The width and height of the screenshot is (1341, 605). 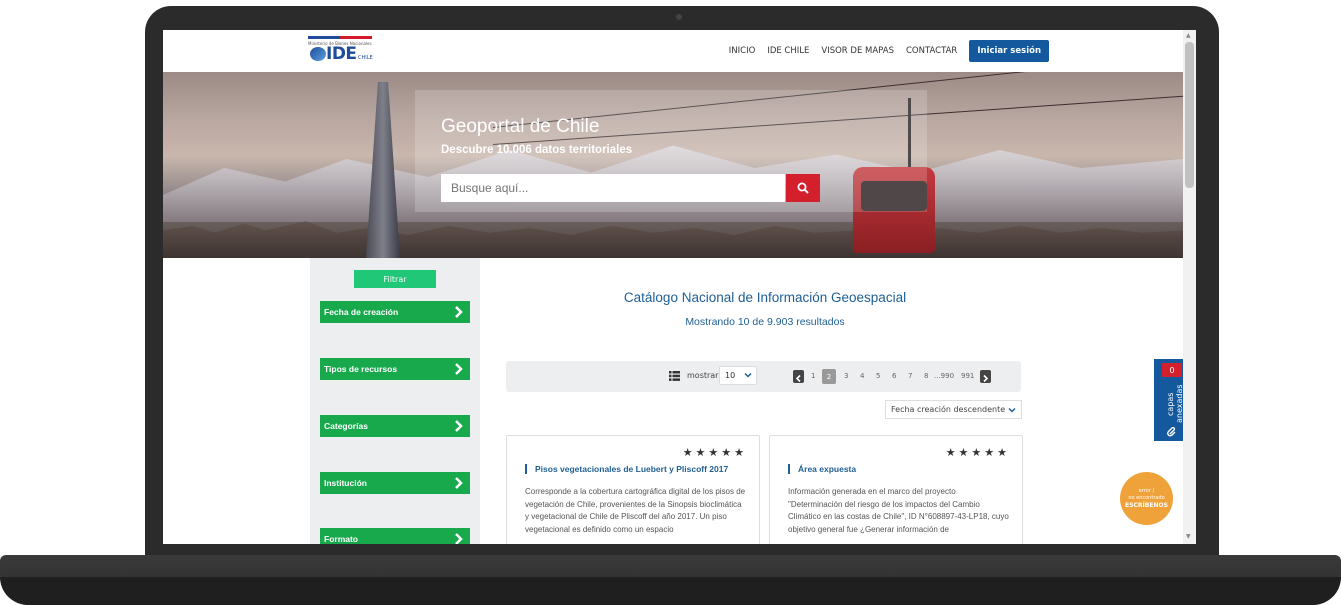 I want to click on page-link: 5, so click(x=878, y=376).